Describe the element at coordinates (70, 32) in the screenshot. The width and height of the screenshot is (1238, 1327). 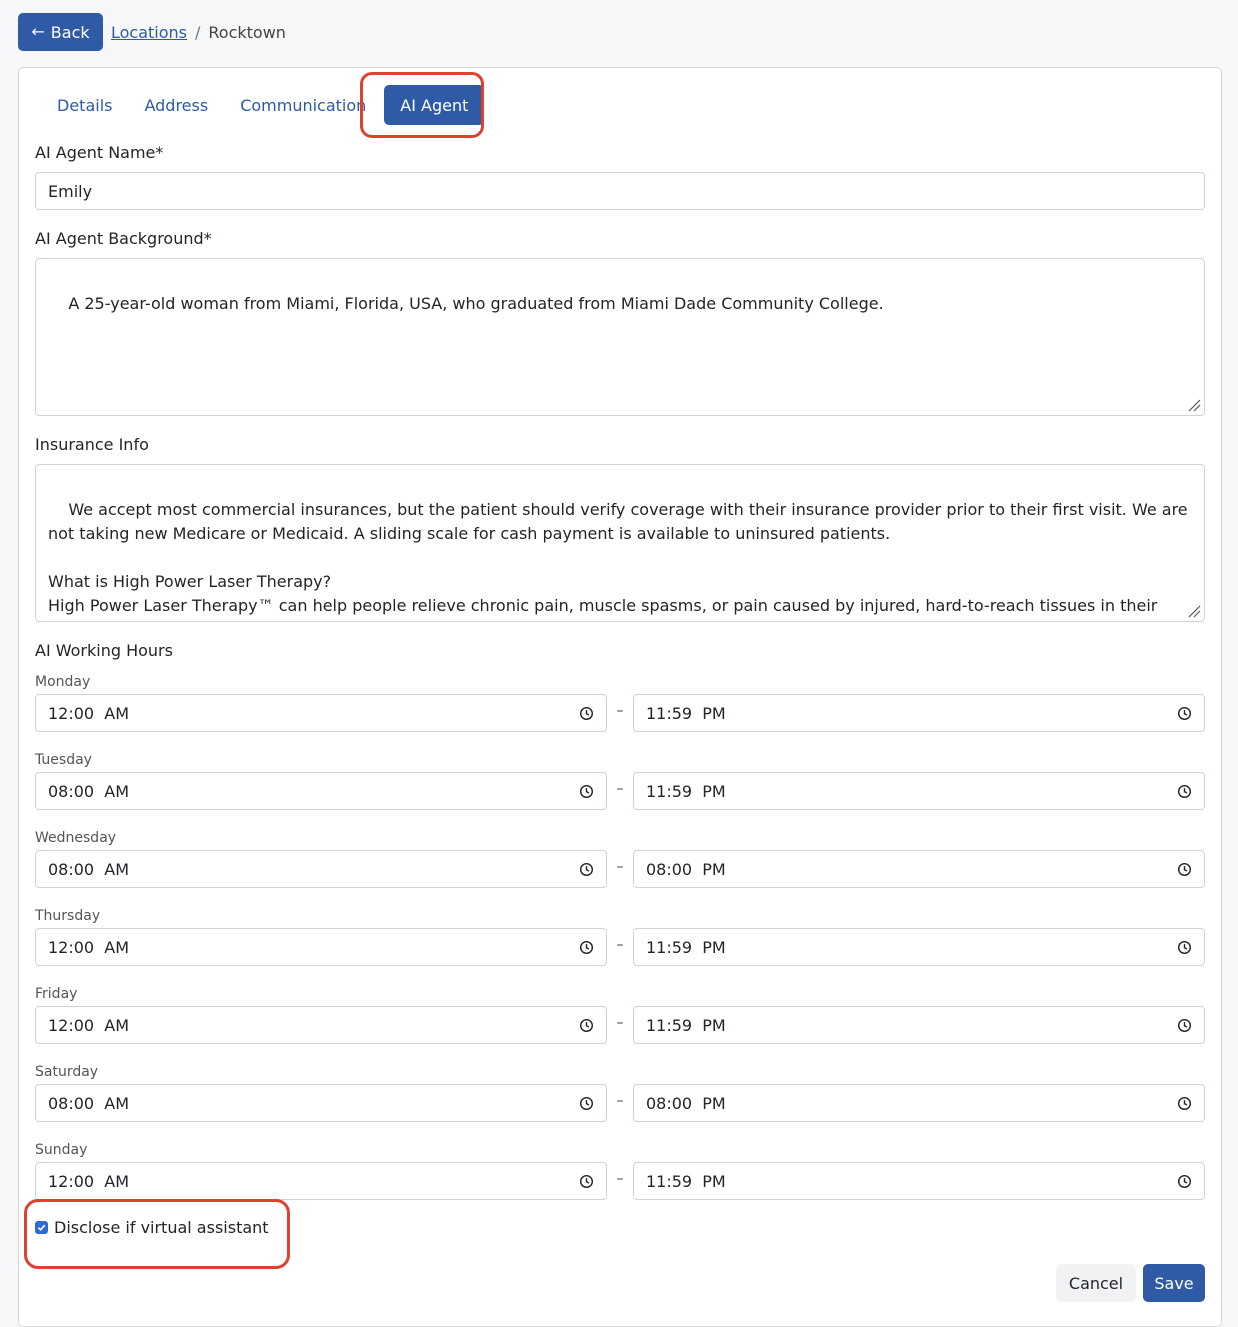
I see `back-label: Back` at that location.